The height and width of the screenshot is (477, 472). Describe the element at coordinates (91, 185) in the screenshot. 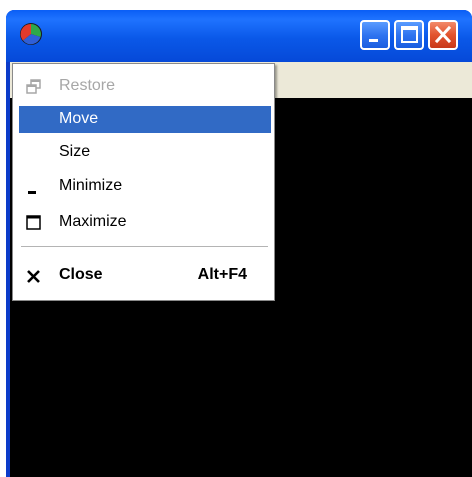

I see `menu-item-label: Minimize` at that location.